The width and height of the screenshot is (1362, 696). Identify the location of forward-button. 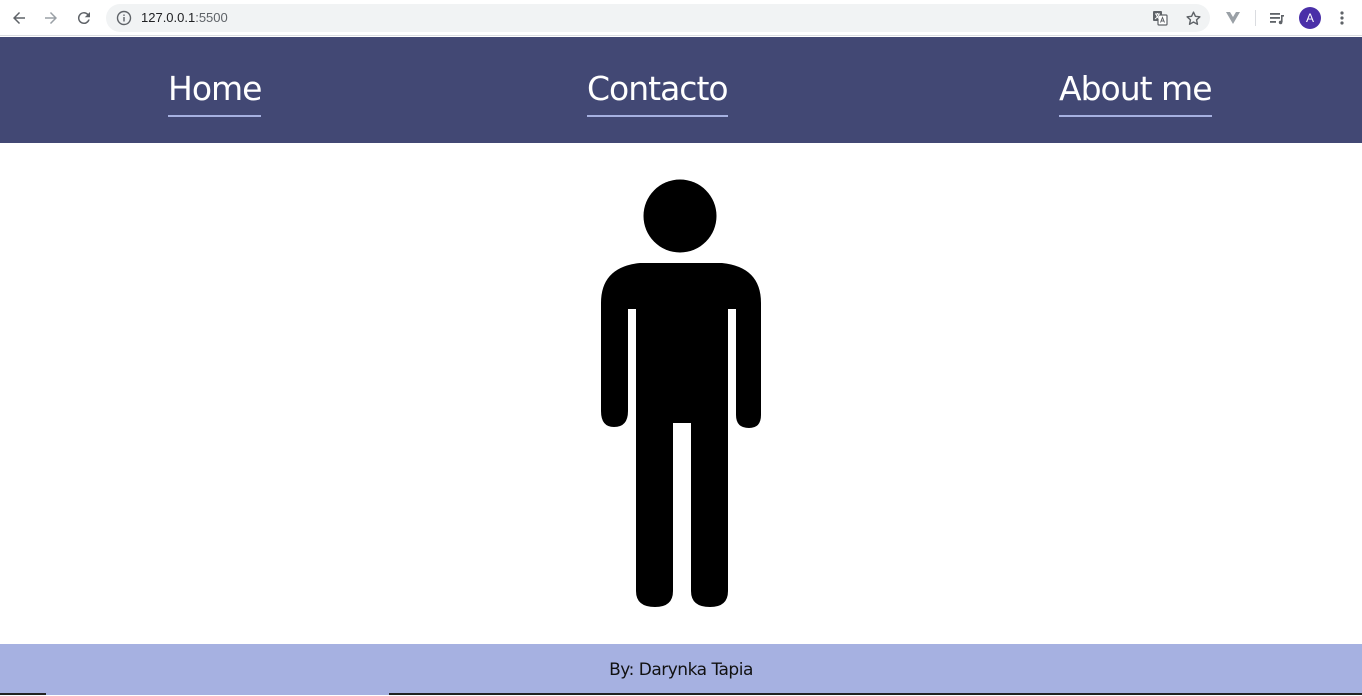
(51, 18).